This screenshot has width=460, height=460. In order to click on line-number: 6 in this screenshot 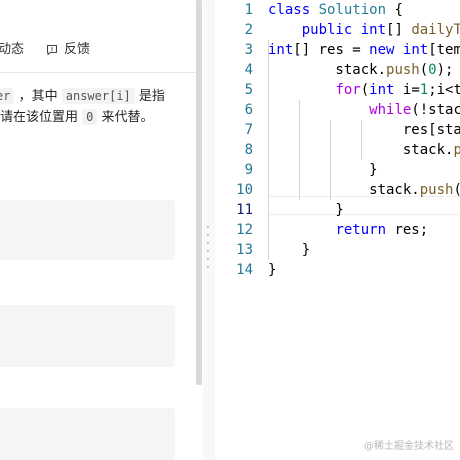, I will do `click(248, 110)`.